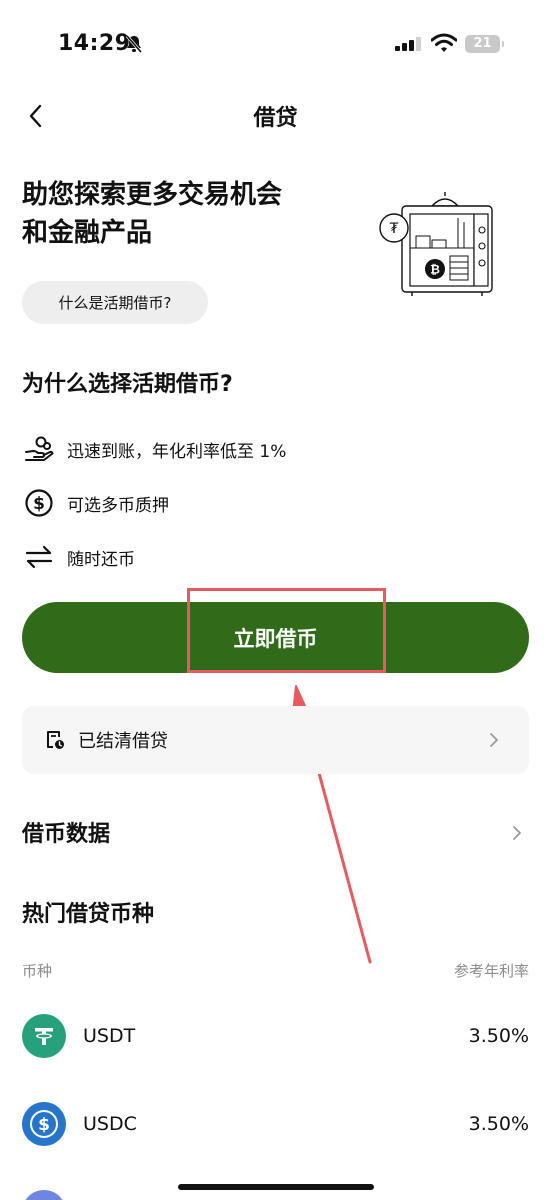 This screenshot has height=1200, width=551. What do you see at coordinates (444, 42) in the screenshot?
I see `wifi-icon` at bounding box center [444, 42].